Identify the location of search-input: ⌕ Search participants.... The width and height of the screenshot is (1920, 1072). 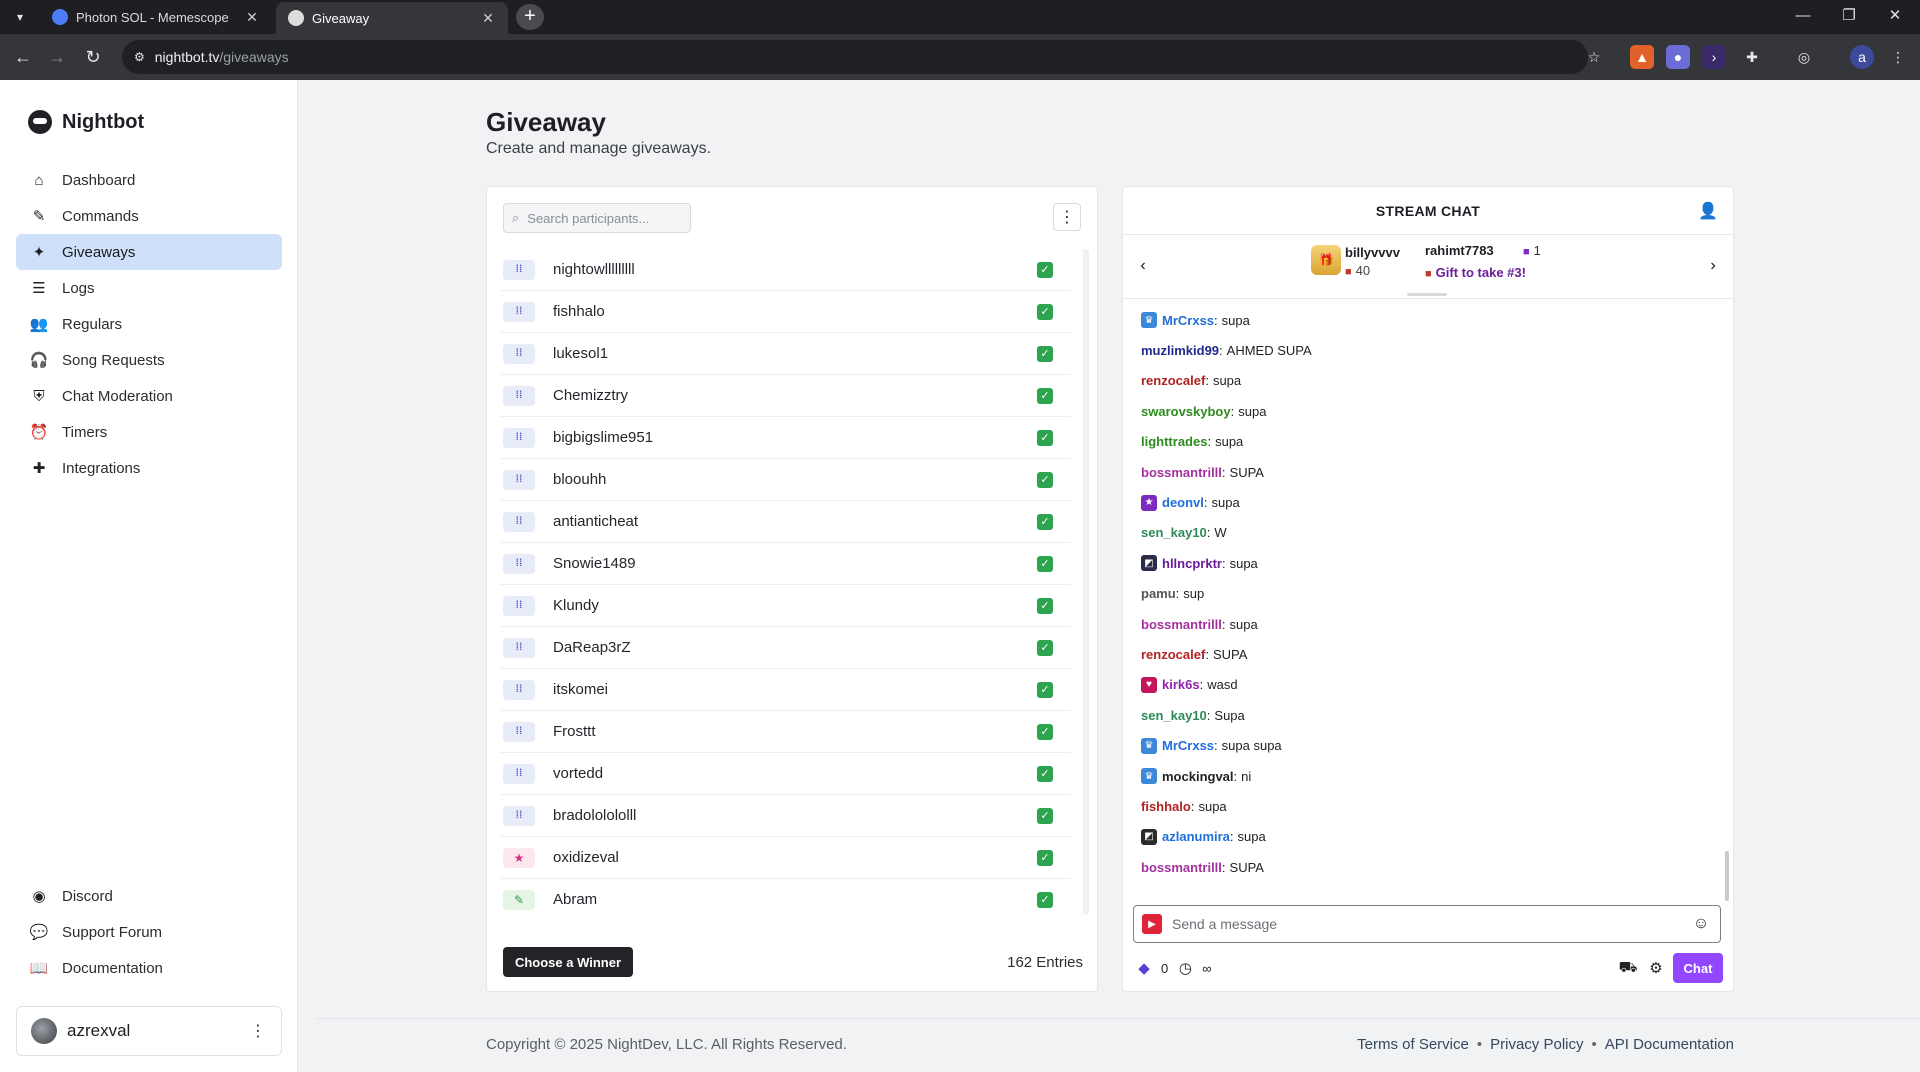
(597, 218).